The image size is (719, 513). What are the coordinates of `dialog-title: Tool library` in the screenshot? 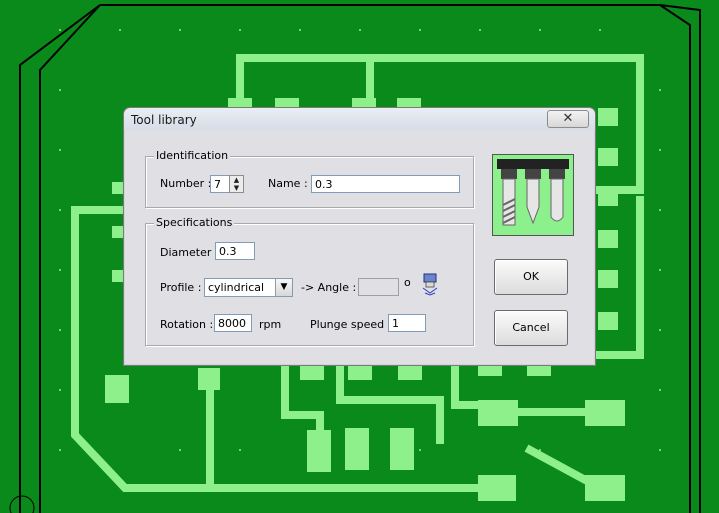 It's located at (164, 120).